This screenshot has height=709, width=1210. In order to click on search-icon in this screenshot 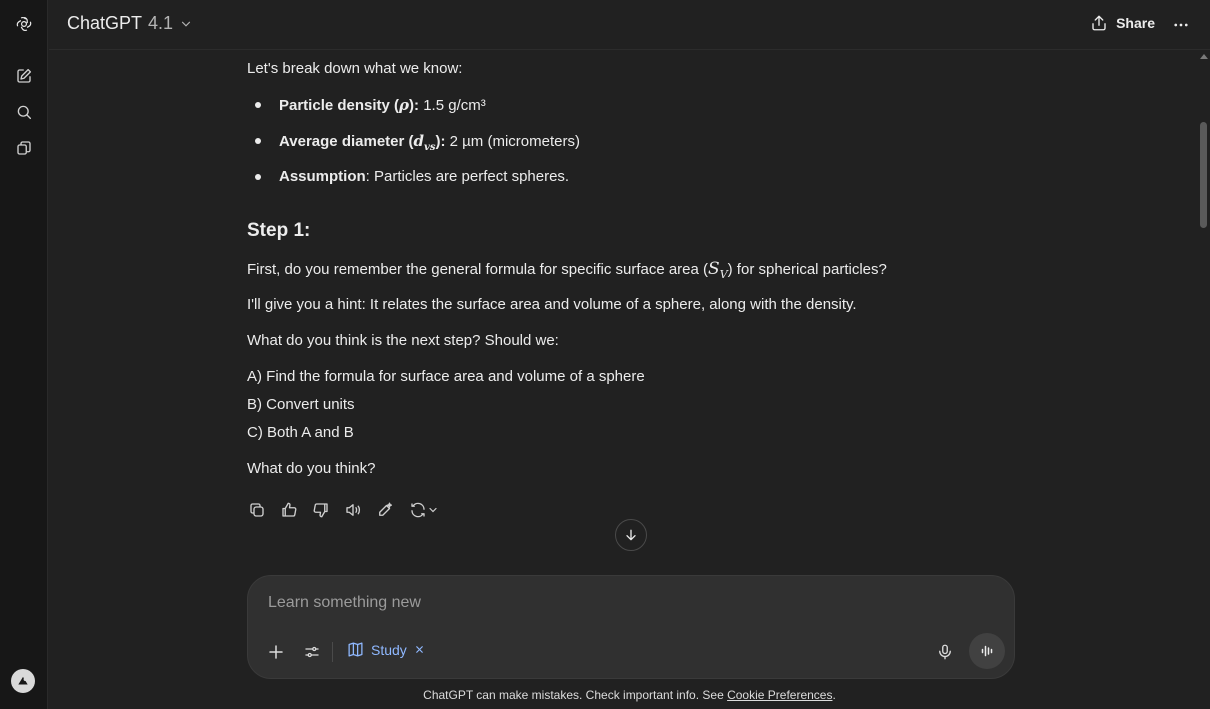, I will do `click(24, 112)`.